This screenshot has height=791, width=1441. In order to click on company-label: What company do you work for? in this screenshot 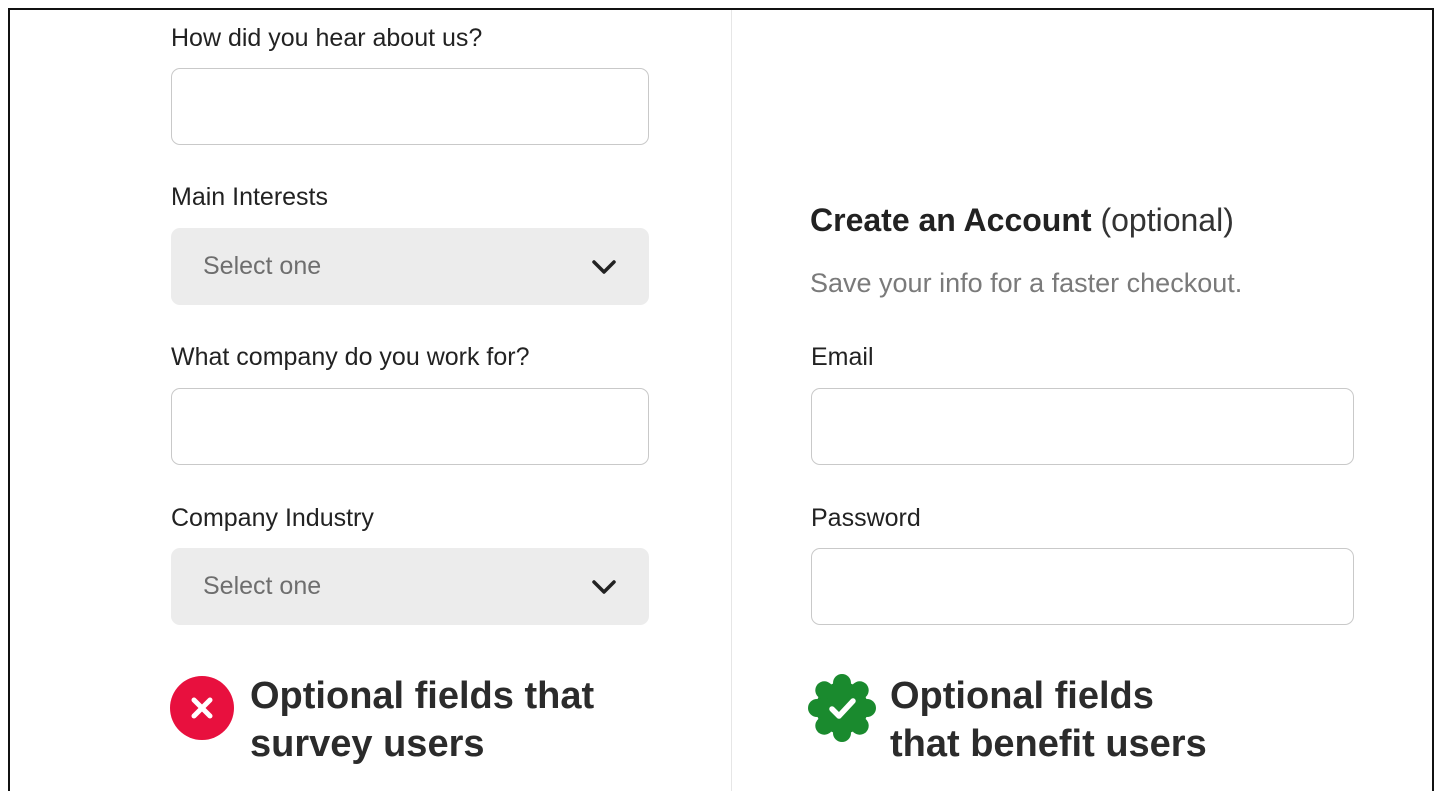, I will do `click(350, 357)`.